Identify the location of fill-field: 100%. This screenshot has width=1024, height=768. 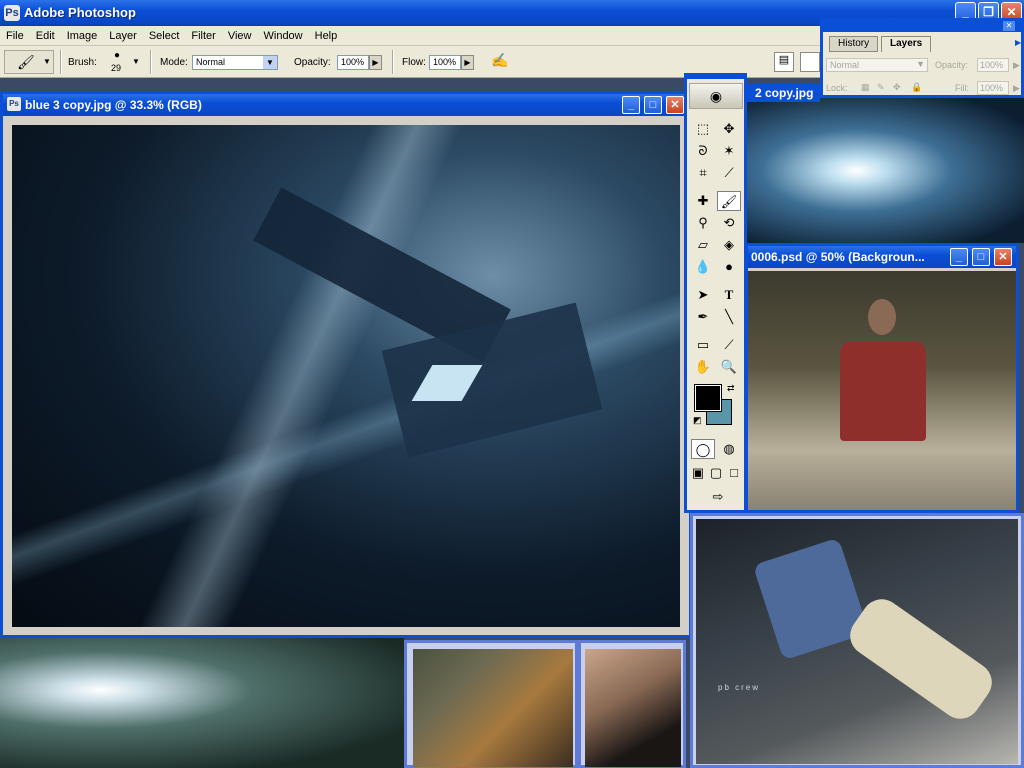
(993, 88).